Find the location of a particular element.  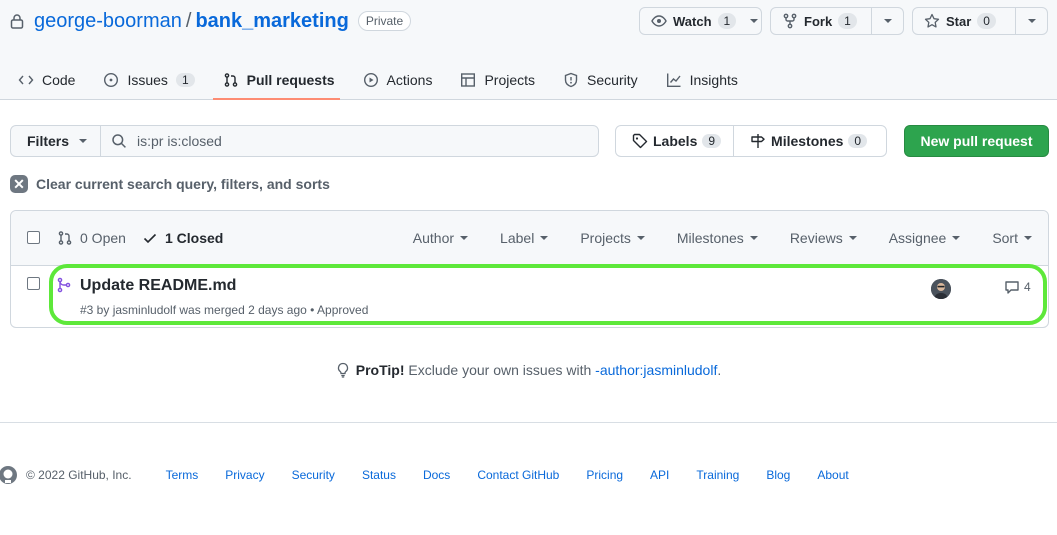

tab-projects: Projects is located at coordinates (493, 80).